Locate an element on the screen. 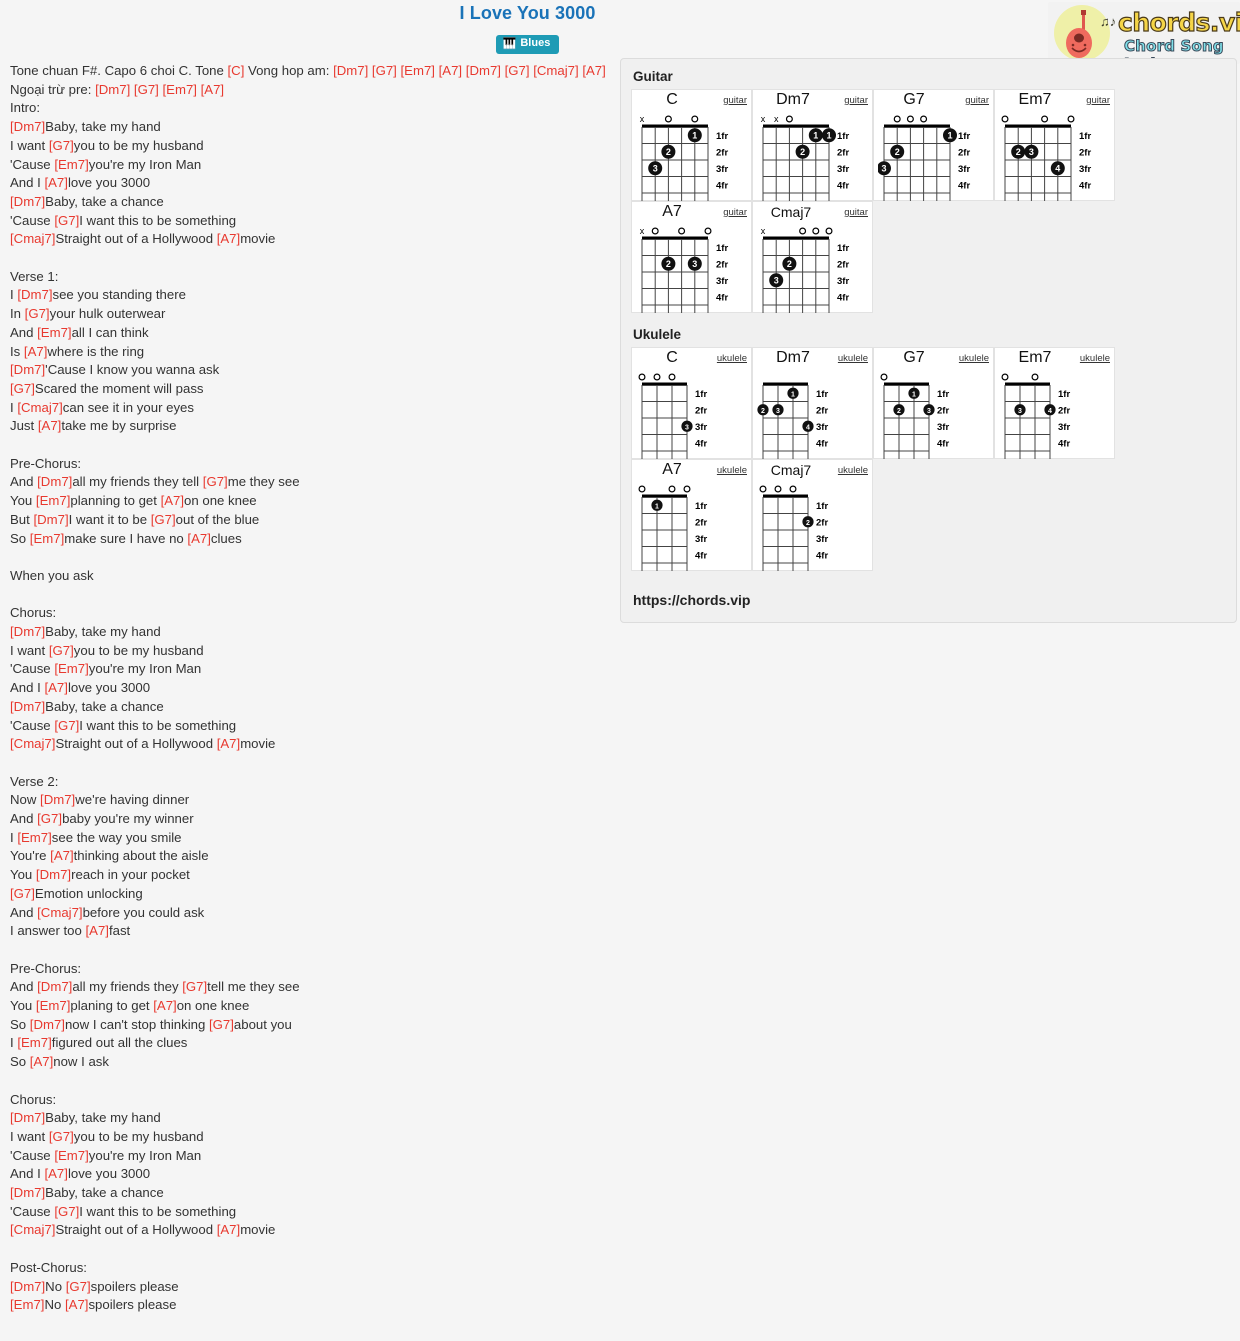 The width and height of the screenshot is (1240, 1341). chord-diagram-ukulele-em7: Em7 ukulele 3 4 1fr 2fr 3fr 4fr is located at coordinates (1054, 403).